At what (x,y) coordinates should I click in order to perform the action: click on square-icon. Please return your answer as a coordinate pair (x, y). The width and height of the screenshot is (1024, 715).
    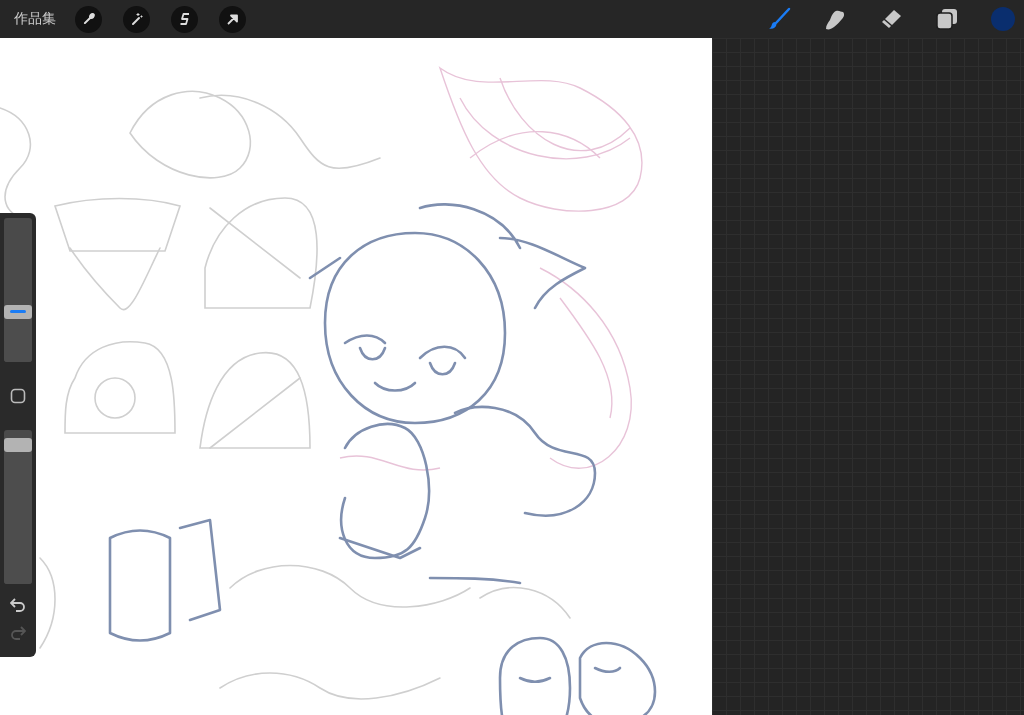
    Looking at the image, I should click on (18, 396).